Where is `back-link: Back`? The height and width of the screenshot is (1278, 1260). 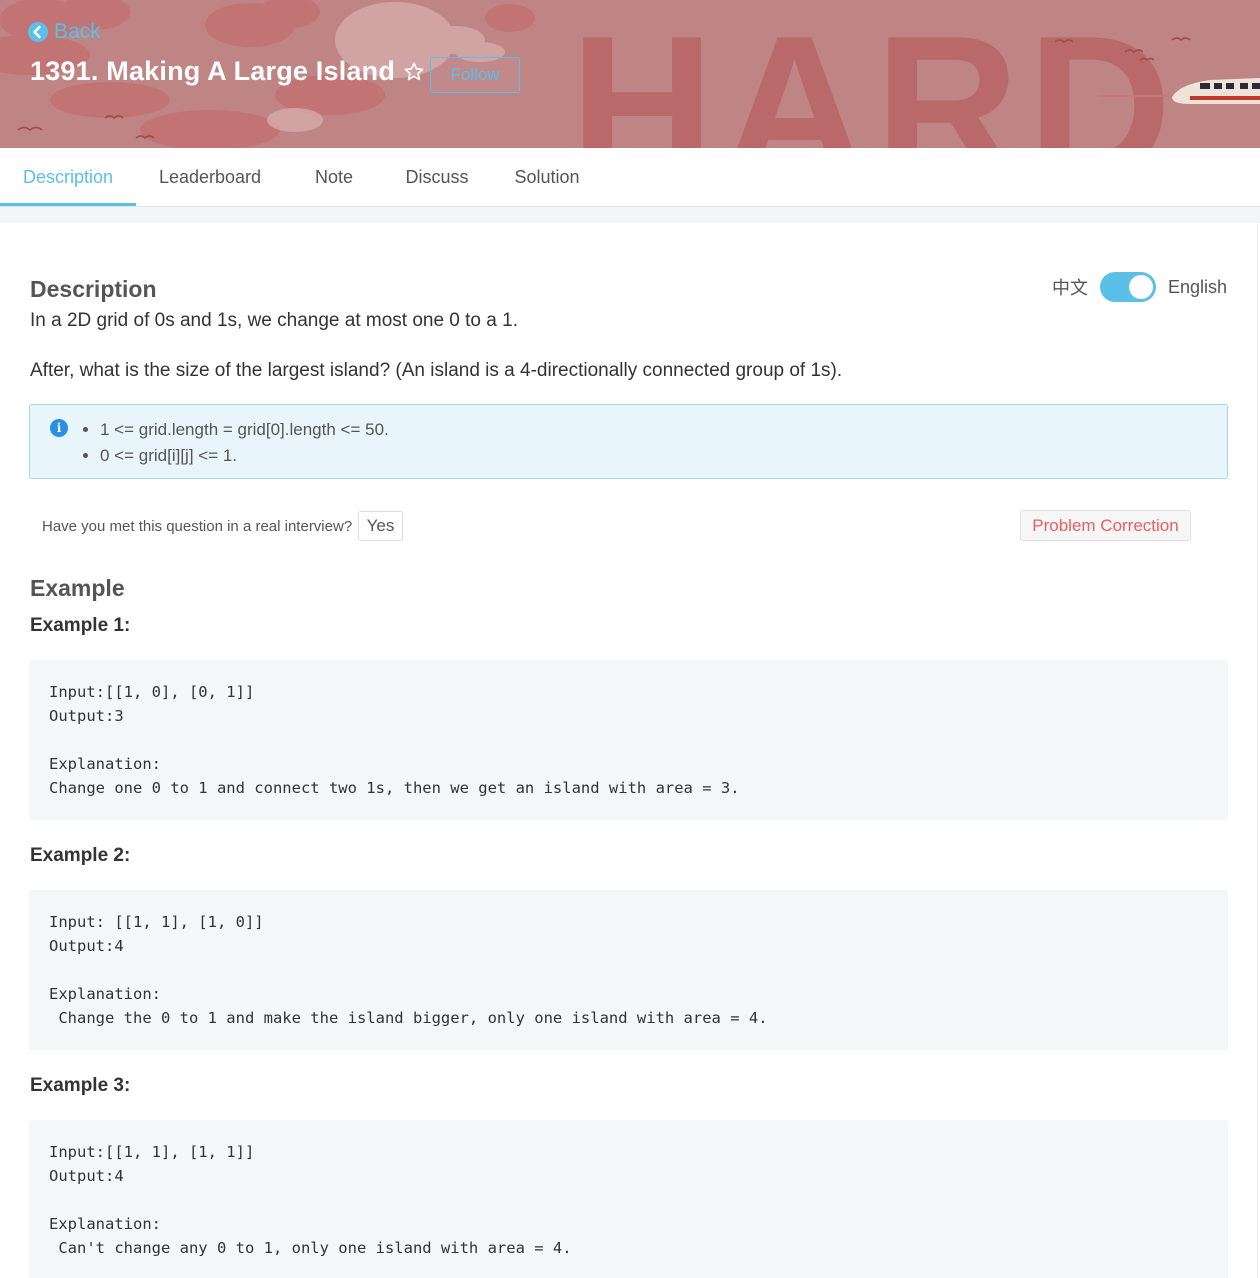 back-link: Back is located at coordinates (64, 32).